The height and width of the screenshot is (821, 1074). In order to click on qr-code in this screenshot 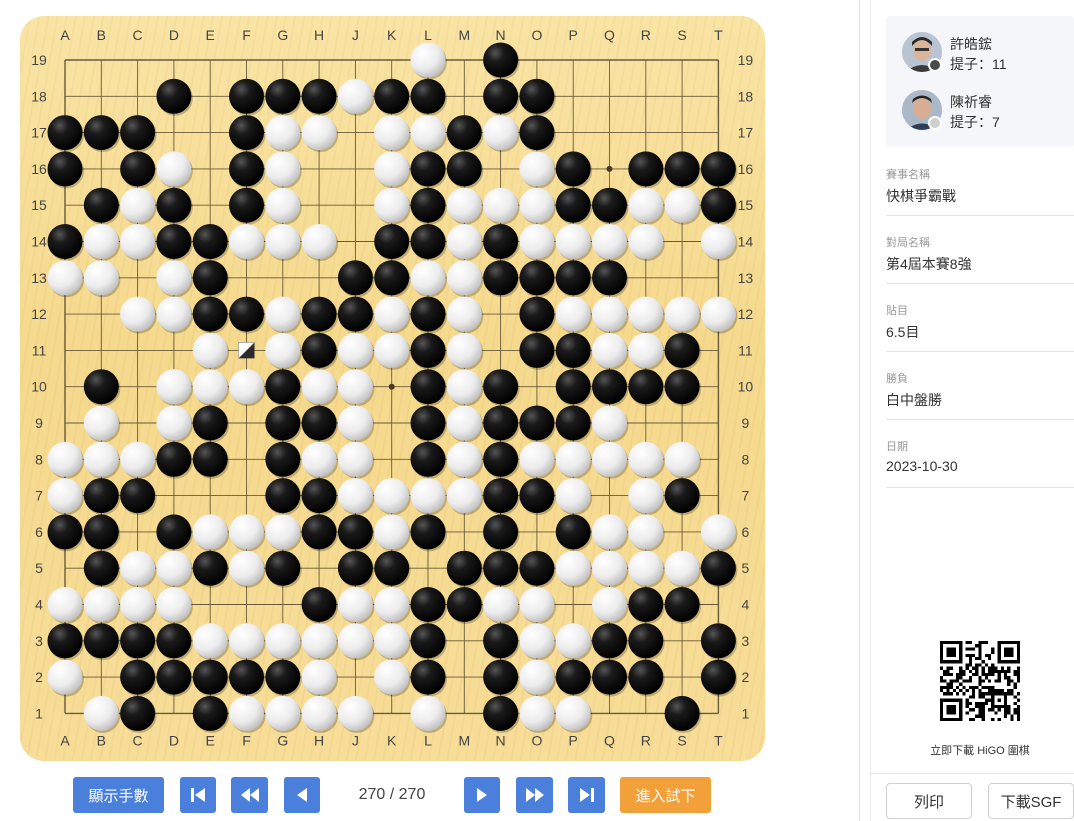, I will do `click(980, 681)`.